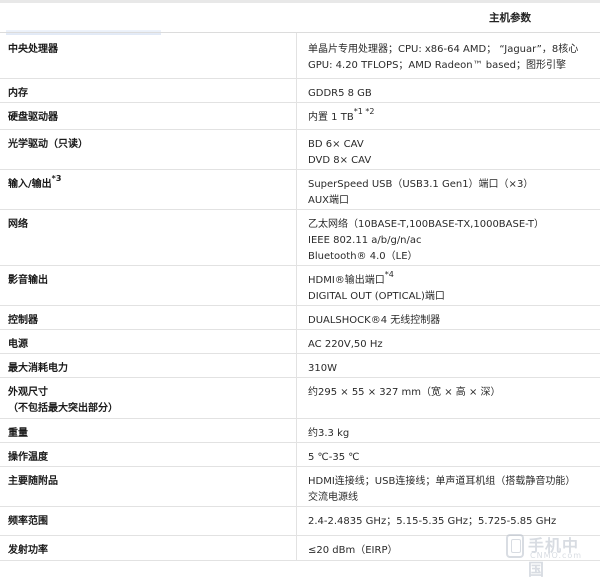 This screenshot has height=580, width=600. I want to click on spec-label: 影音输出, so click(148, 285).